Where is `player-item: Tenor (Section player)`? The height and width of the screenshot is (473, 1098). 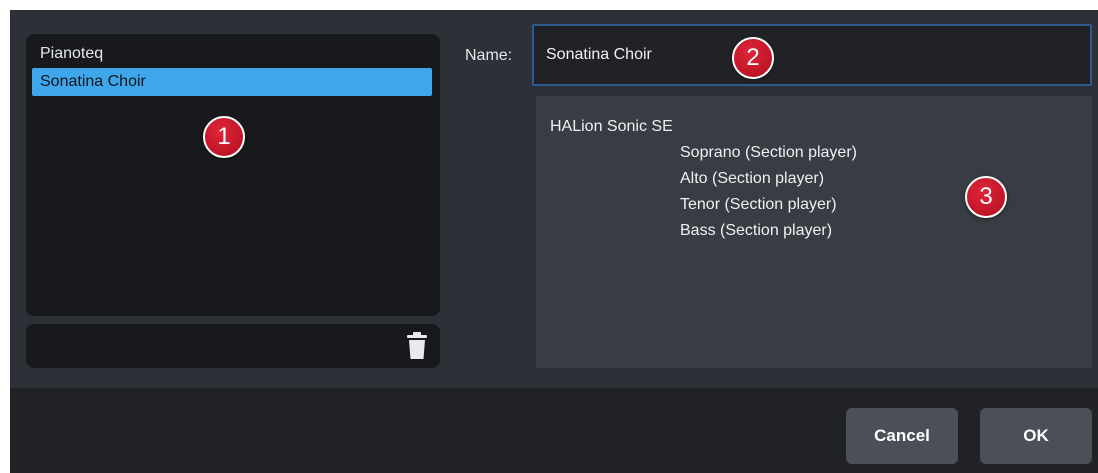
player-item: Tenor (Section player) is located at coordinates (758, 204).